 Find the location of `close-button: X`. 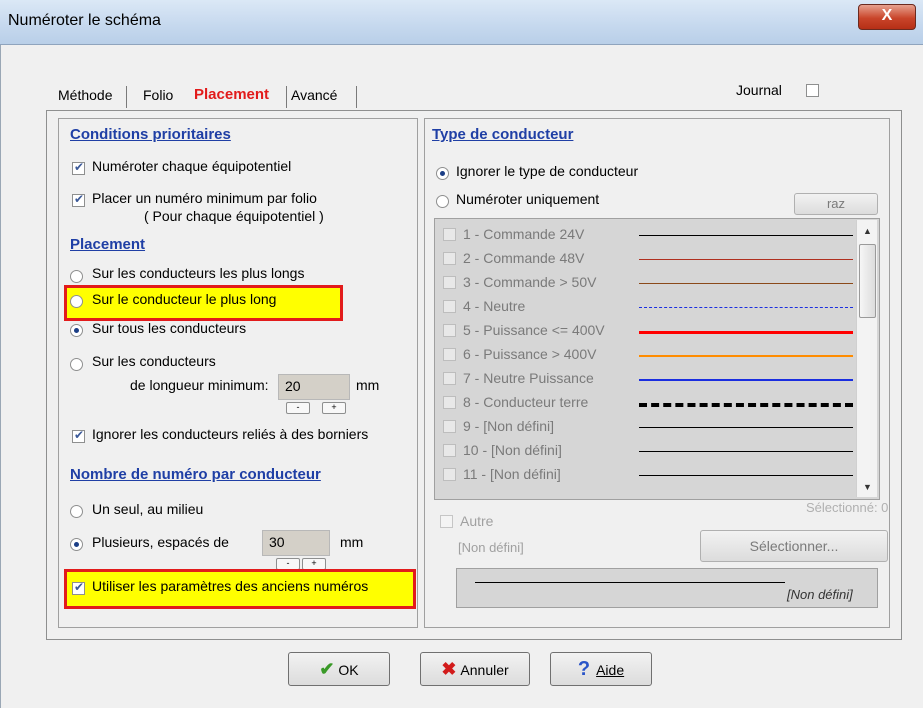

close-button: X is located at coordinates (887, 17).